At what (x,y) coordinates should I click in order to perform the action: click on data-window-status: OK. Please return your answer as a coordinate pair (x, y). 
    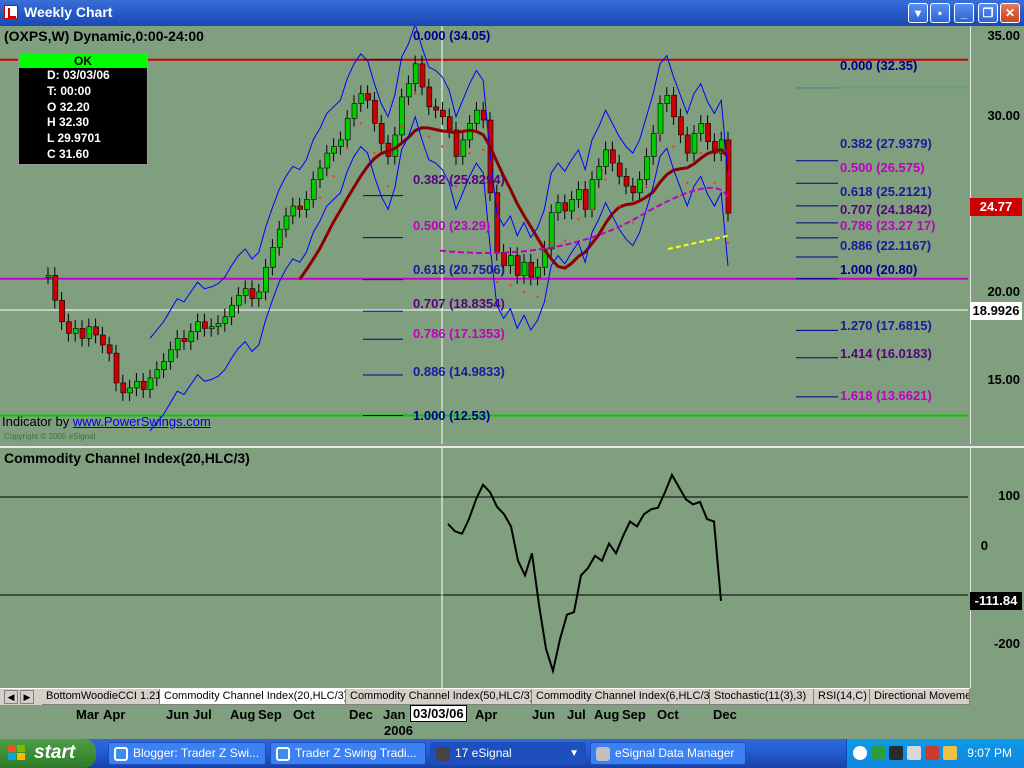
    Looking at the image, I should click on (83, 61).